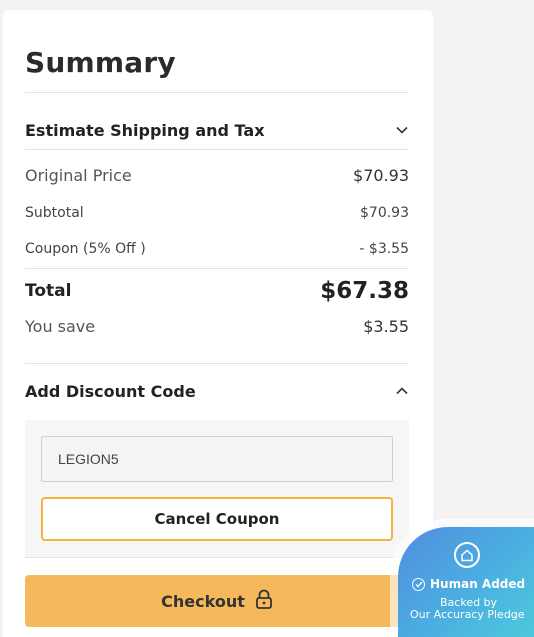 This screenshot has height=637, width=534. What do you see at coordinates (402, 391) in the screenshot?
I see `chevron-up-icon` at bounding box center [402, 391].